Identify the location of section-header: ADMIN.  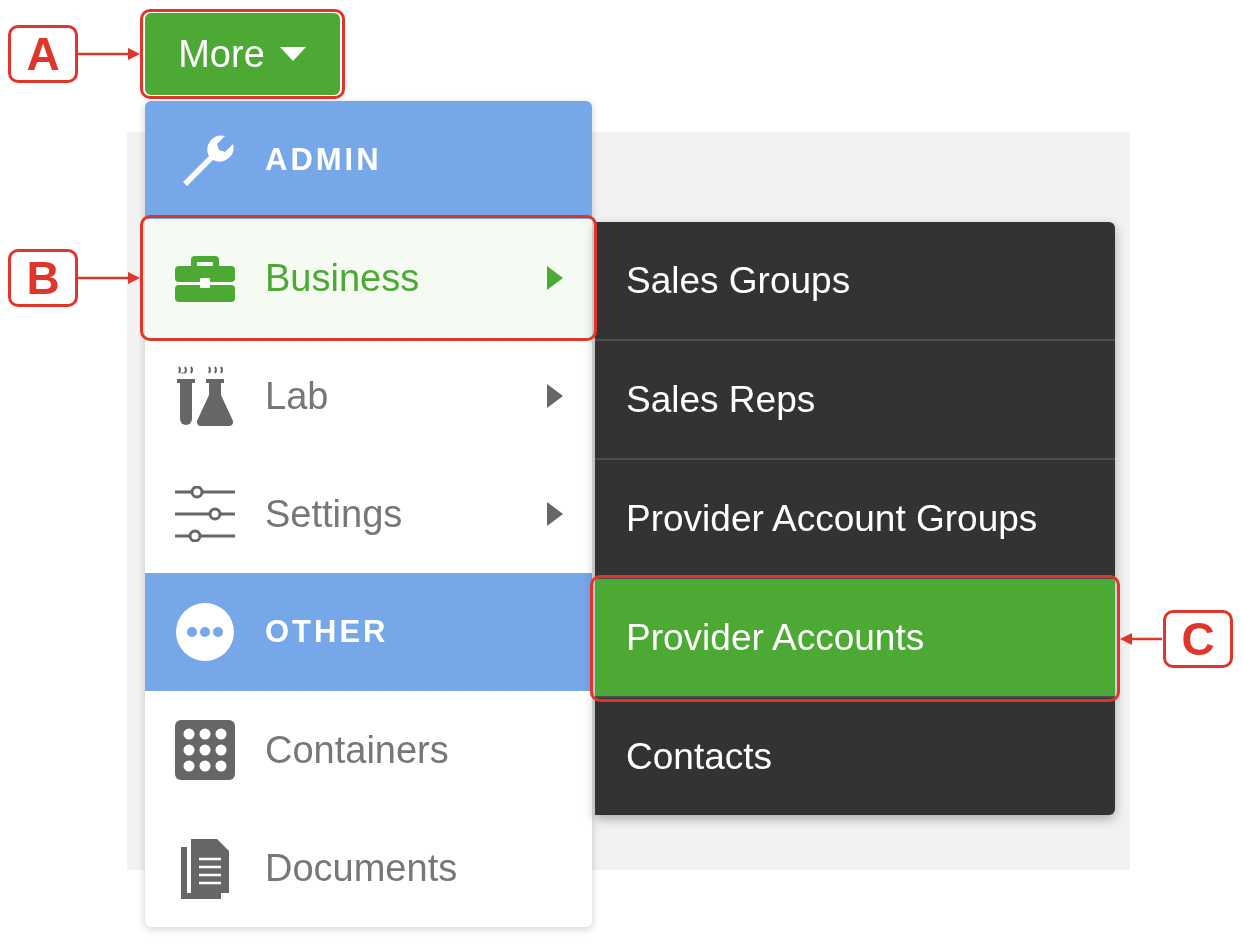
(368, 160).